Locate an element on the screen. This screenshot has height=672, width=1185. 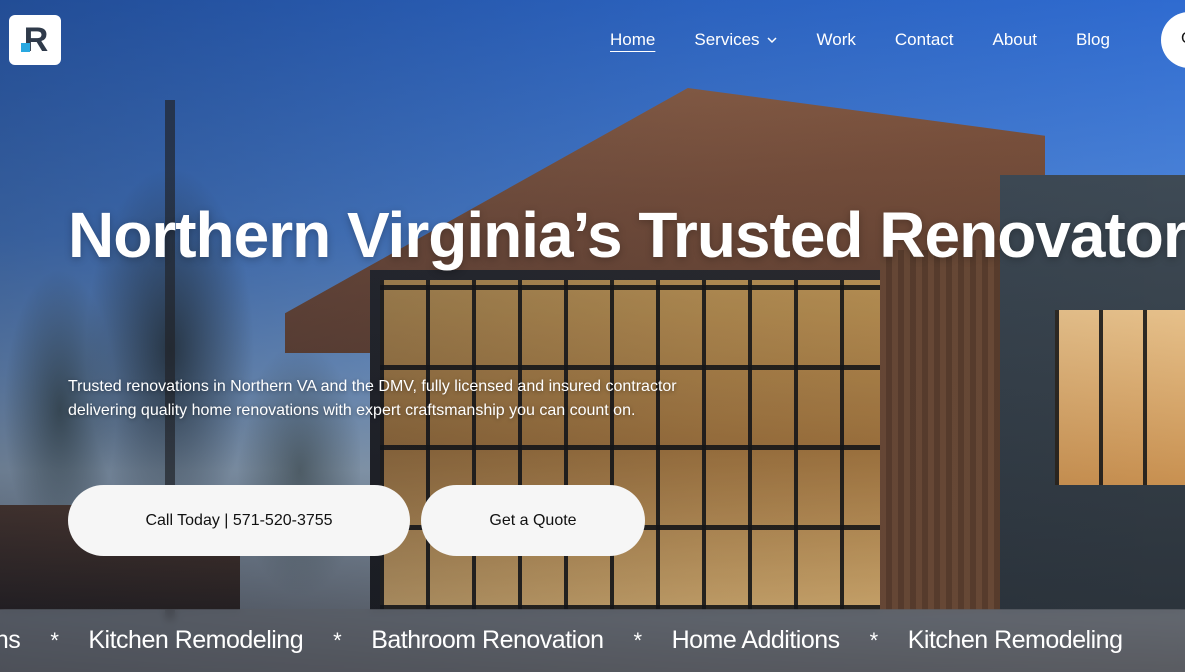
site-logo: R is located at coordinates (35, 40).